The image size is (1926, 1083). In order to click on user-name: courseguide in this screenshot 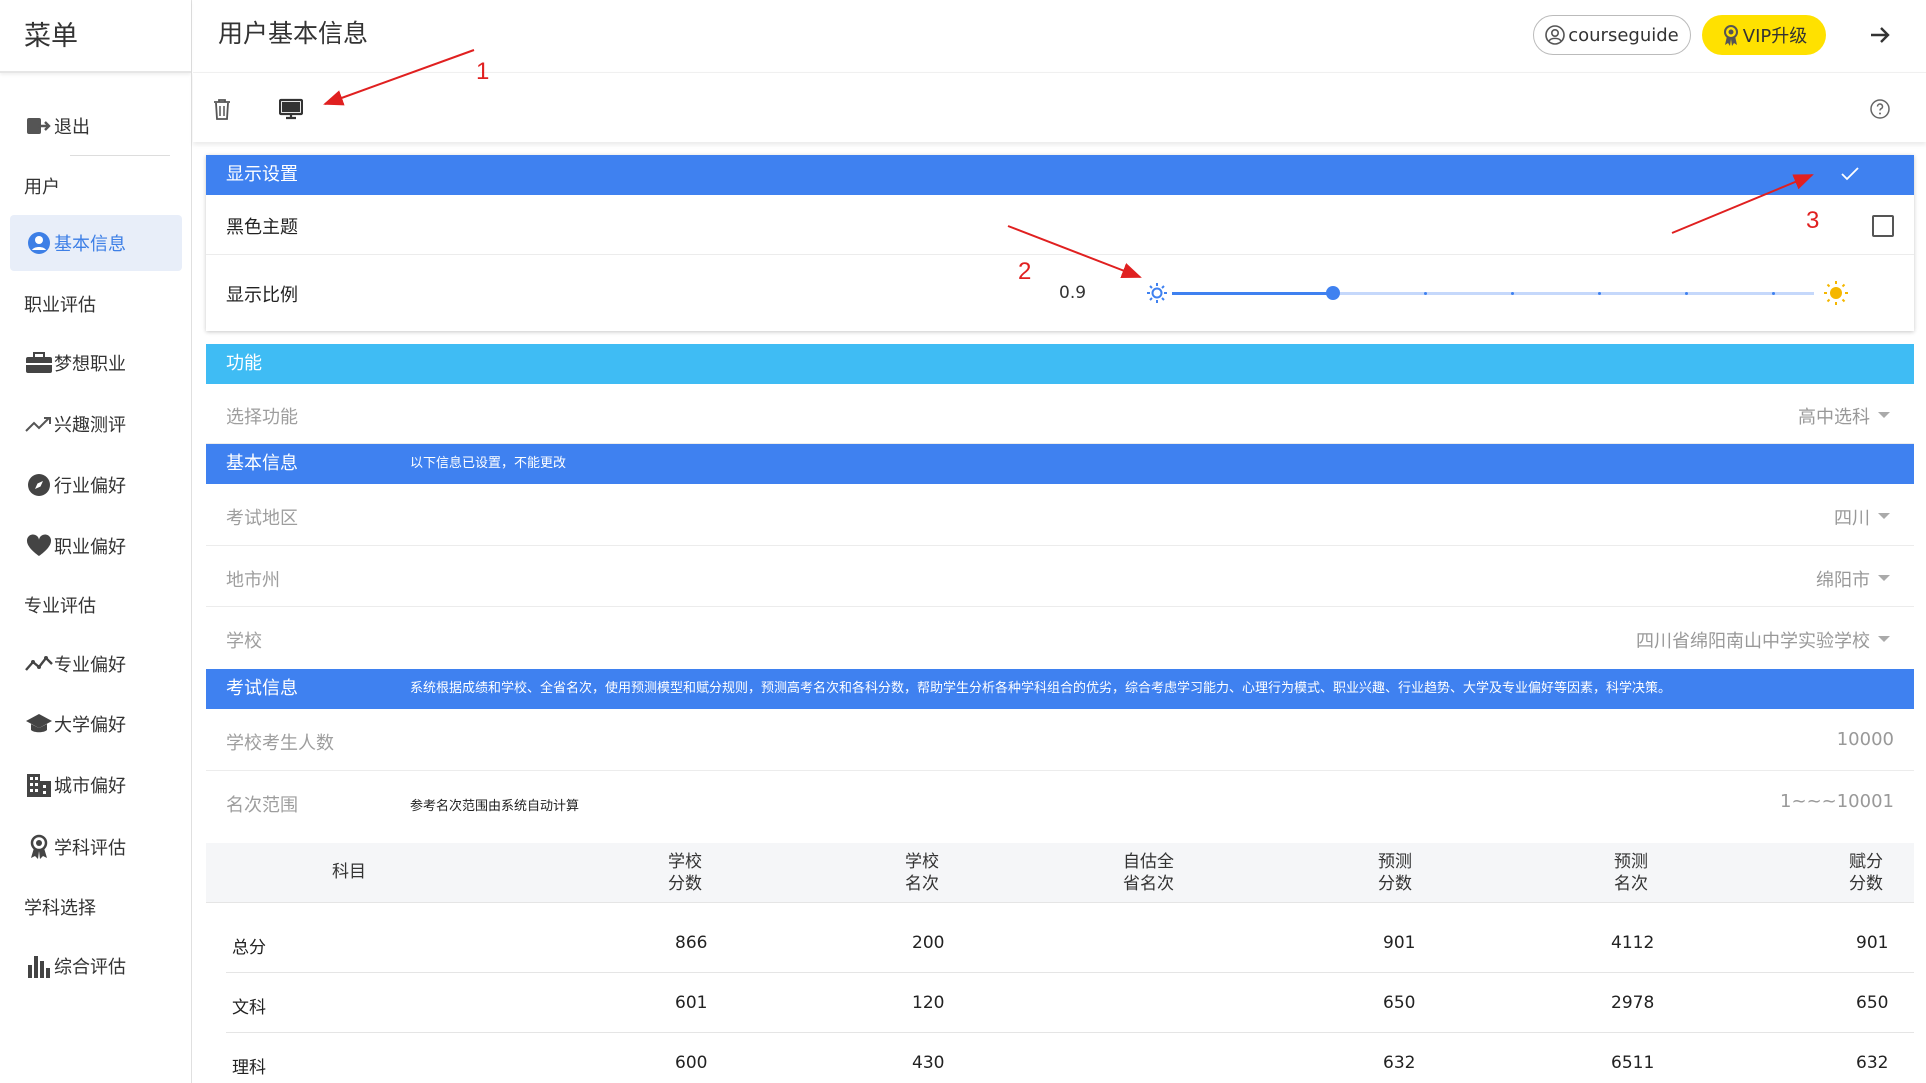, I will do `click(1623, 35)`.